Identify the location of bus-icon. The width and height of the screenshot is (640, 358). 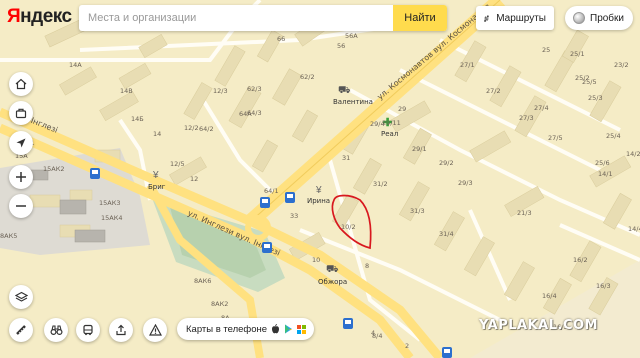
(88, 330).